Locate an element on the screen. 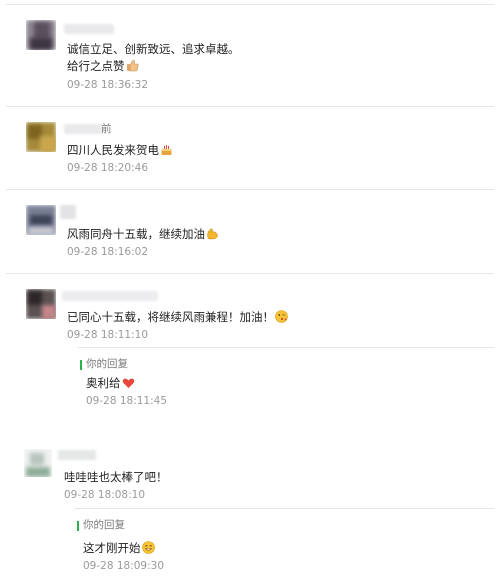  flexed-biceps-icon is located at coordinates (212, 235).